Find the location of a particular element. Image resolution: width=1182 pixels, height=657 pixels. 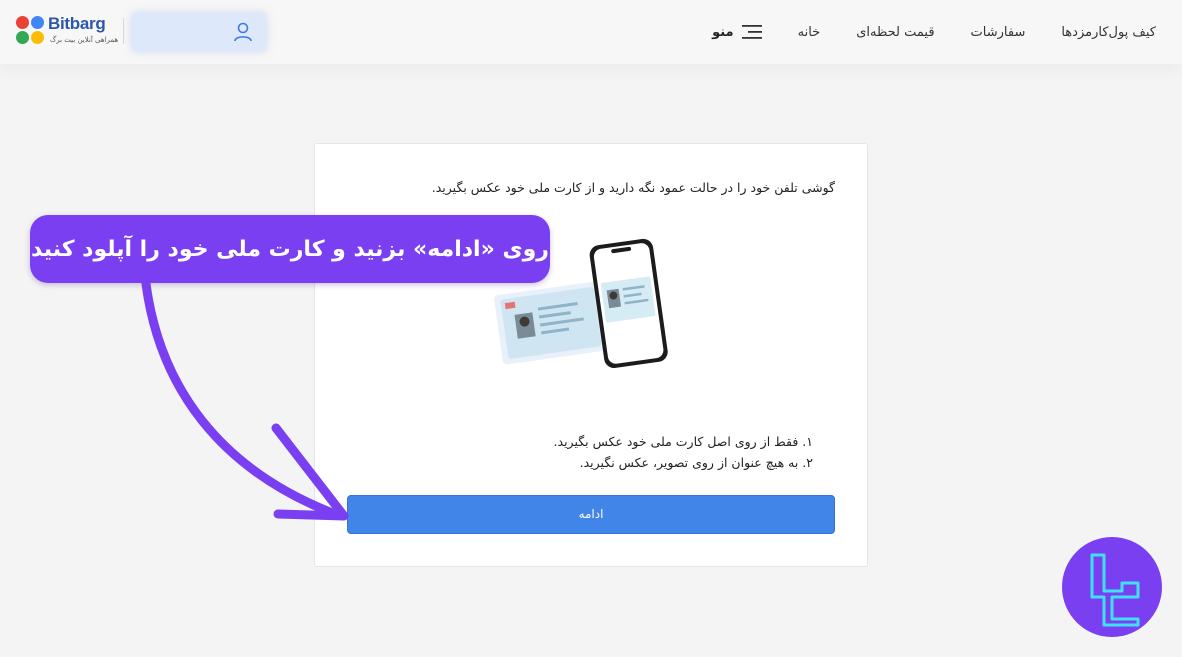

nav-orders: سفارشات is located at coordinates (998, 32).